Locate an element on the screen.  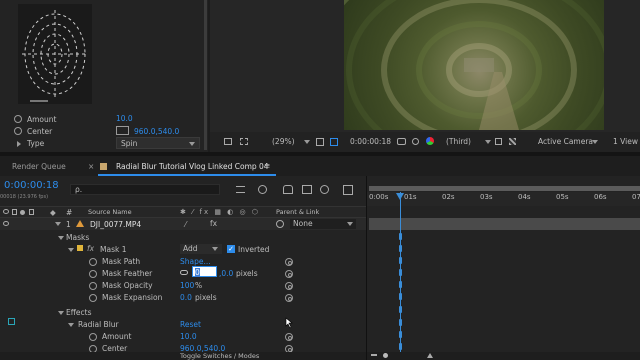
transparency-grid-icon is located at coordinates (512, 141).